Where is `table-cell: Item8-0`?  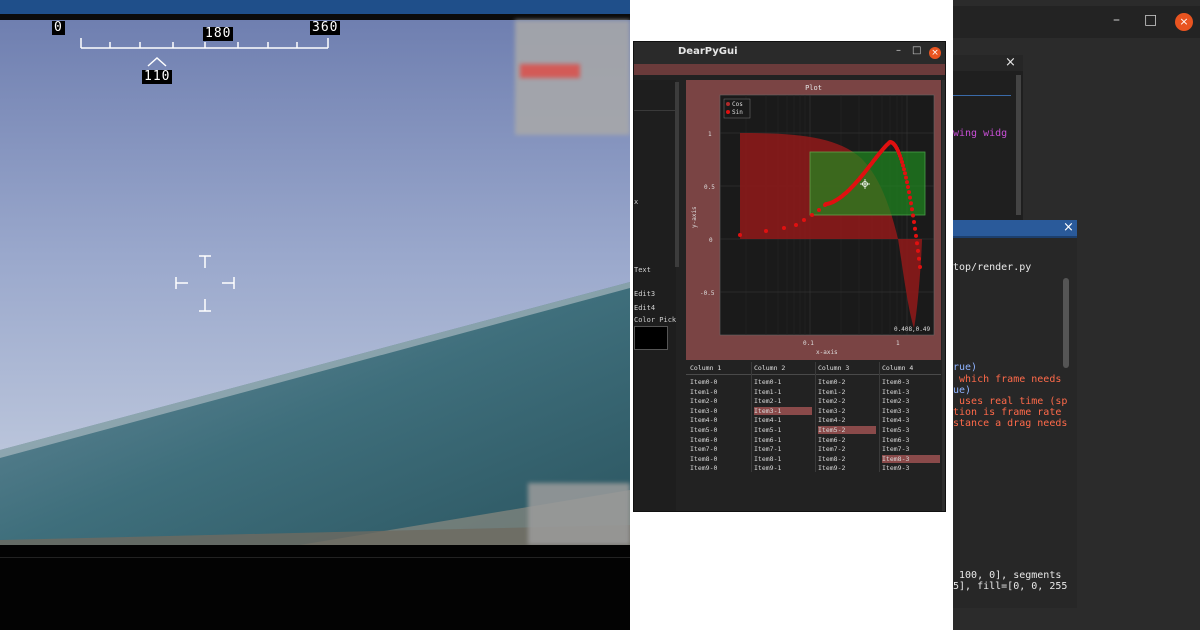
table-cell: Item8-0 is located at coordinates (719, 459).